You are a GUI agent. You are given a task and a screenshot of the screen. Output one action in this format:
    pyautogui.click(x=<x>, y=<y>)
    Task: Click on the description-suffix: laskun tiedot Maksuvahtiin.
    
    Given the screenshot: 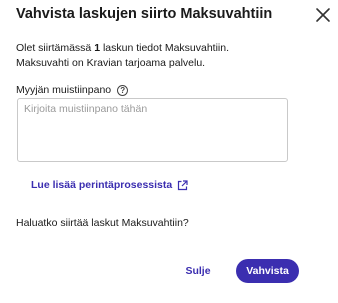 What is the action you would take?
    pyautogui.click(x=165, y=48)
    